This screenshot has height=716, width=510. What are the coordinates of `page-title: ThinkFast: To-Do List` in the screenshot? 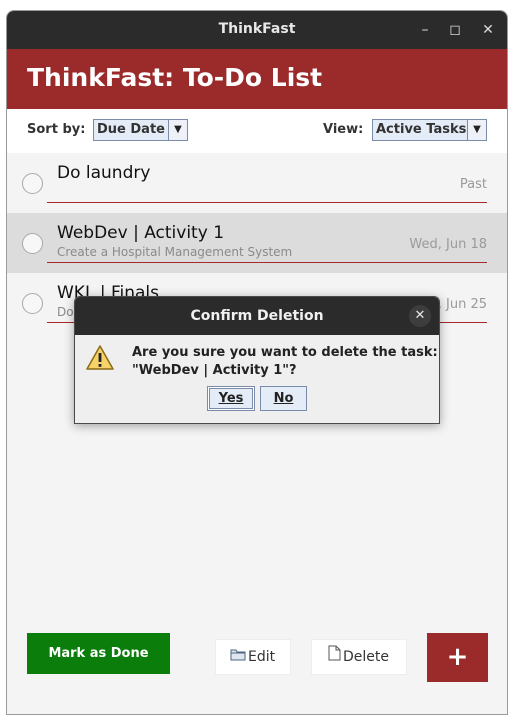 It's located at (175, 77).